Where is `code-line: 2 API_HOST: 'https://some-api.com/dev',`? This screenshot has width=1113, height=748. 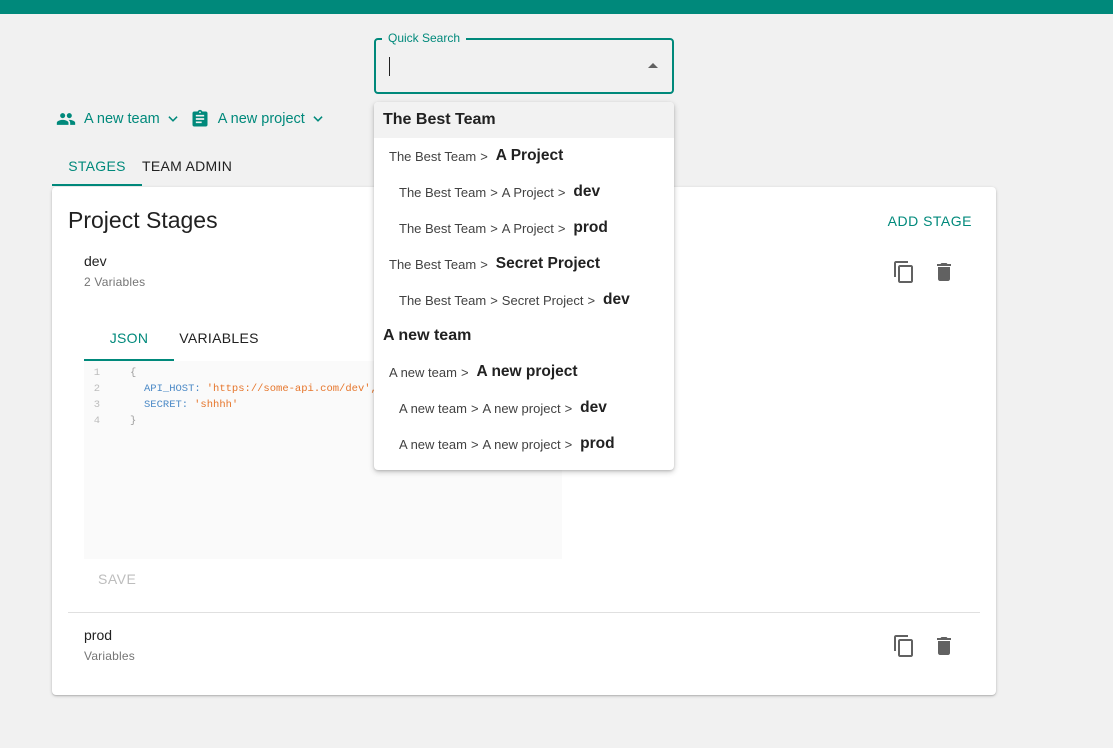 code-line: 2 API_HOST: 'https://some-api.com/dev', is located at coordinates (230, 389).